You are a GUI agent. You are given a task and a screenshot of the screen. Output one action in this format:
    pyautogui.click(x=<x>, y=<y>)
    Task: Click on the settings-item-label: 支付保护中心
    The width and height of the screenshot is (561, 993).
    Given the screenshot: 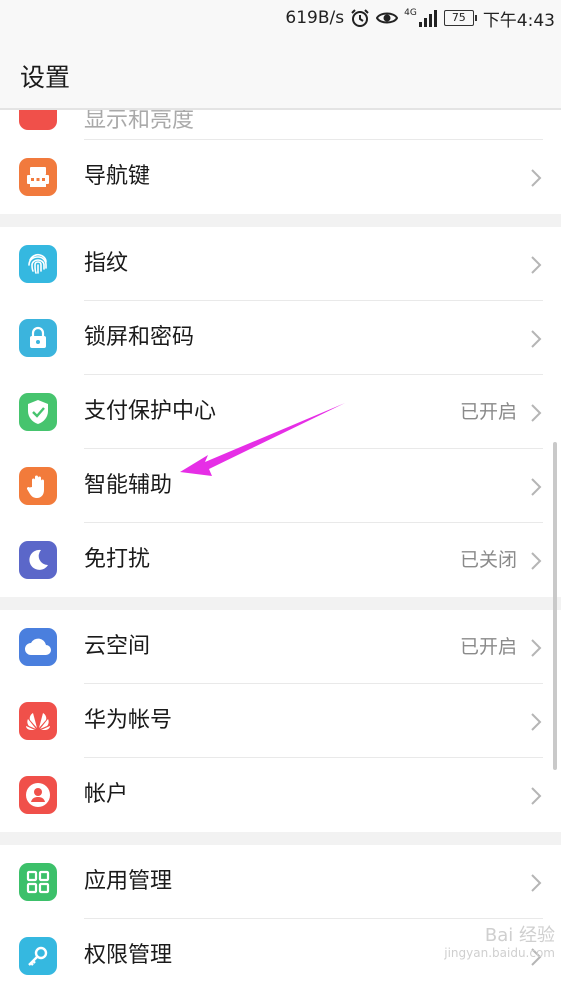 What is the action you would take?
    pyautogui.click(x=150, y=411)
    